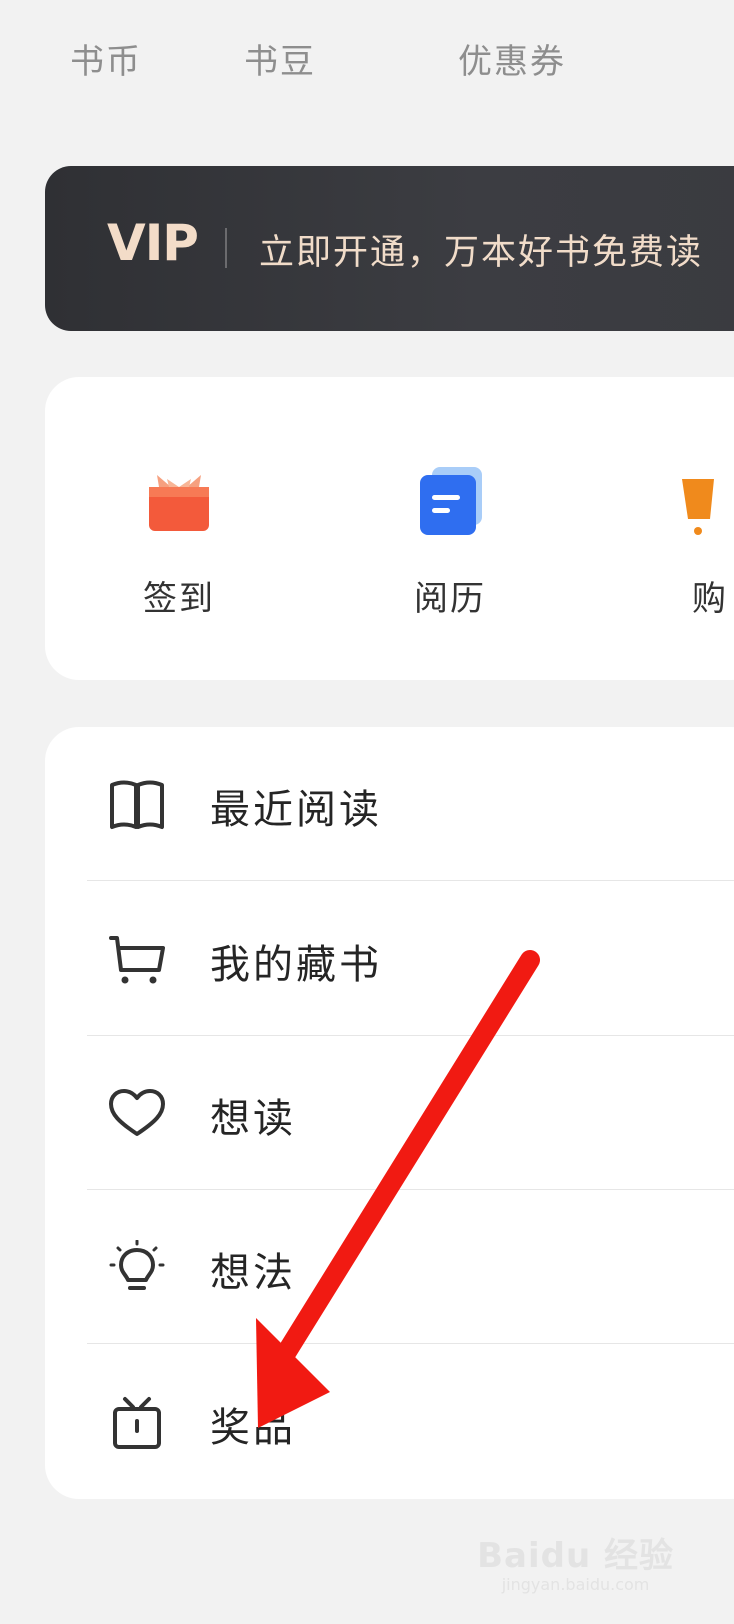 The height and width of the screenshot is (1624, 734). I want to click on cart-icon, so click(137, 960).